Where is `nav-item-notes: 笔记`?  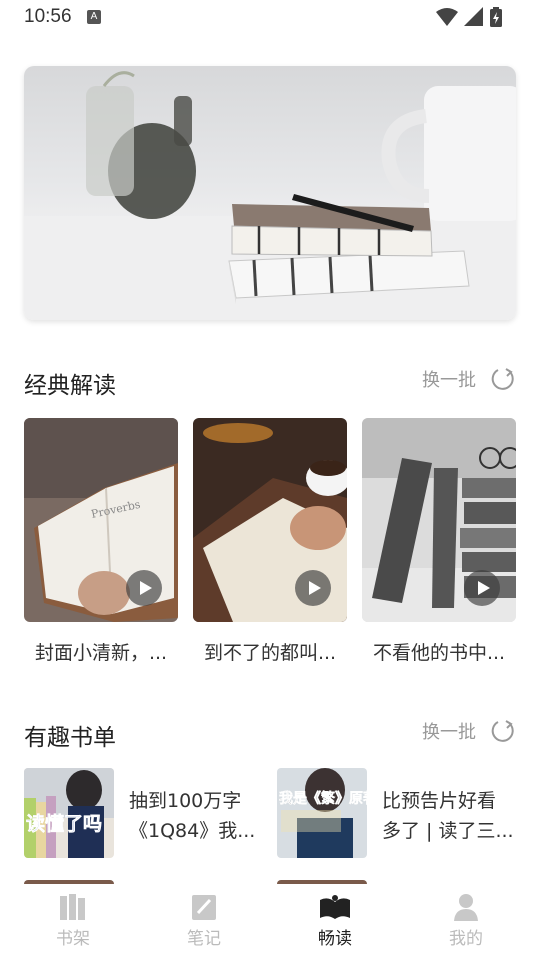
nav-item-notes: 笔记 is located at coordinates (204, 920).